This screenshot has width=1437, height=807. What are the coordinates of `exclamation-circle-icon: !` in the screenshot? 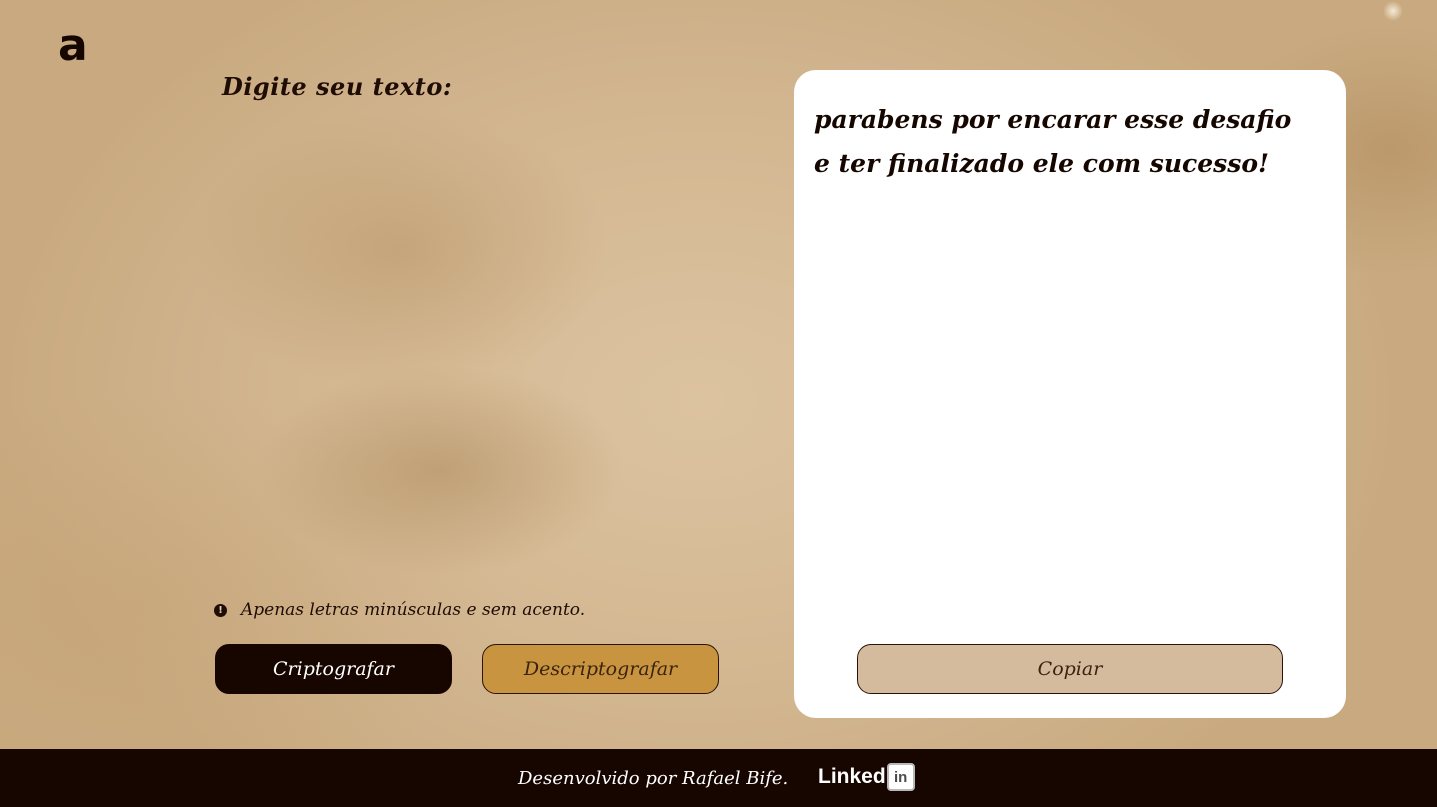 It's located at (220, 610).